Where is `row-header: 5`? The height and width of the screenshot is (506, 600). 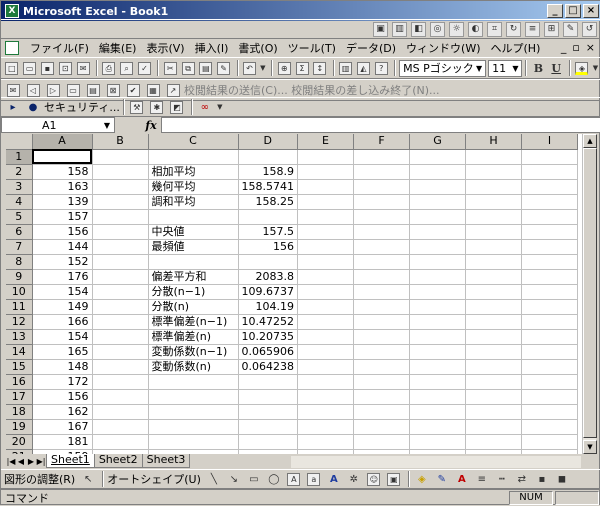
row-header: 5 is located at coordinates (19, 217).